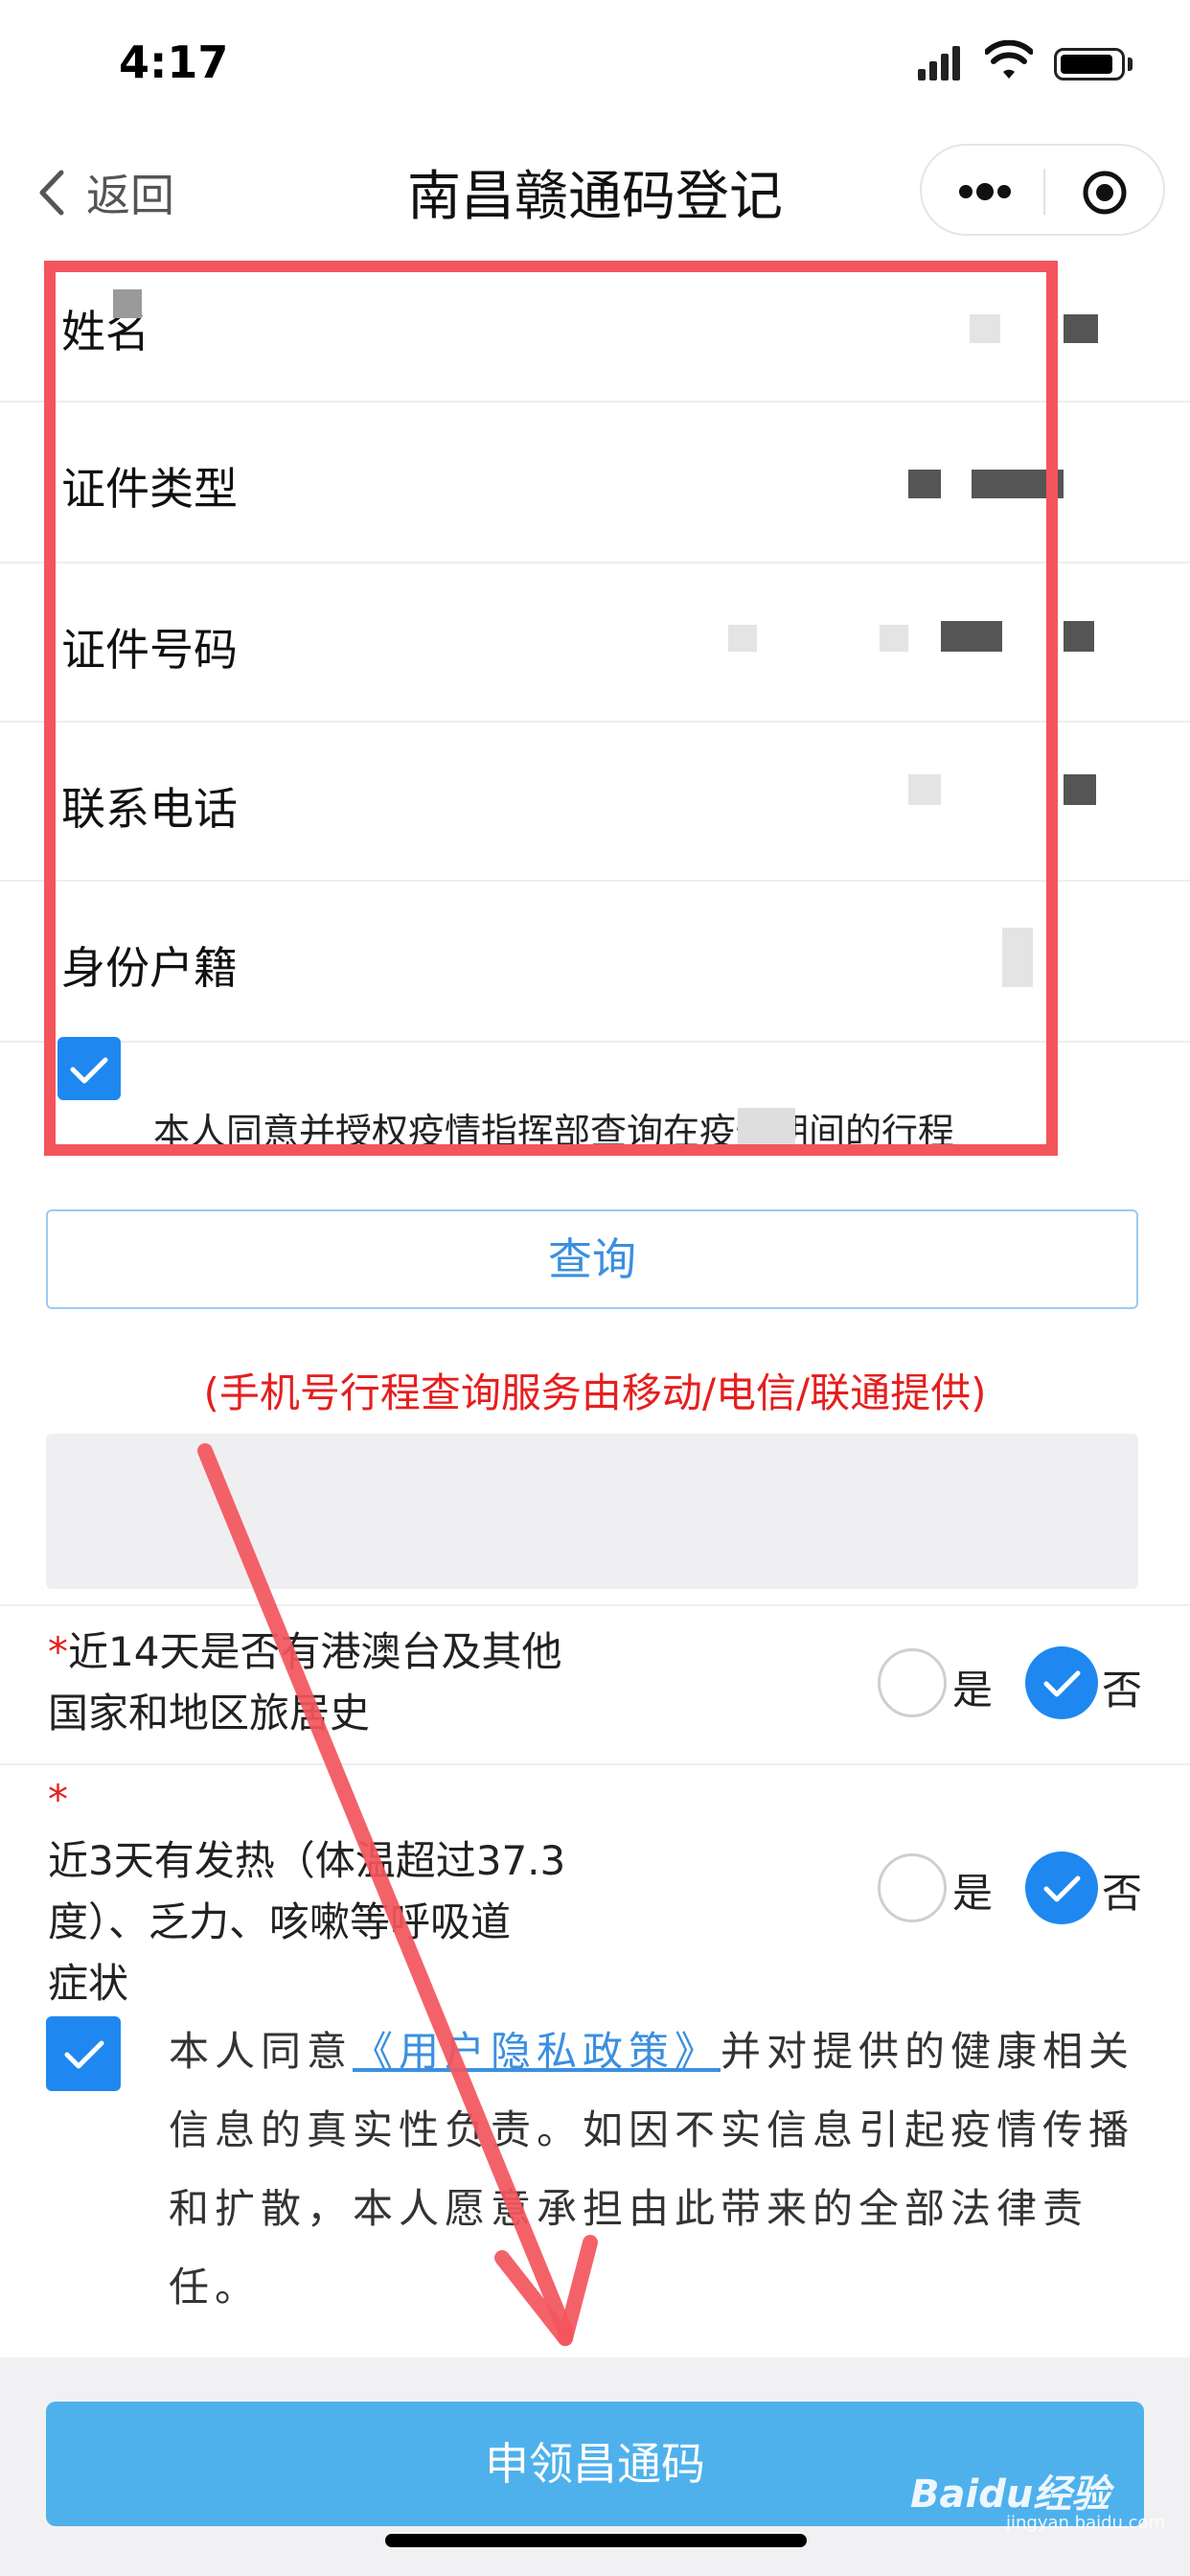 The width and height of the screenshot is (1190, 2576). I want to click on question-text: 国家和地区旅居史, so click(210, 1713).